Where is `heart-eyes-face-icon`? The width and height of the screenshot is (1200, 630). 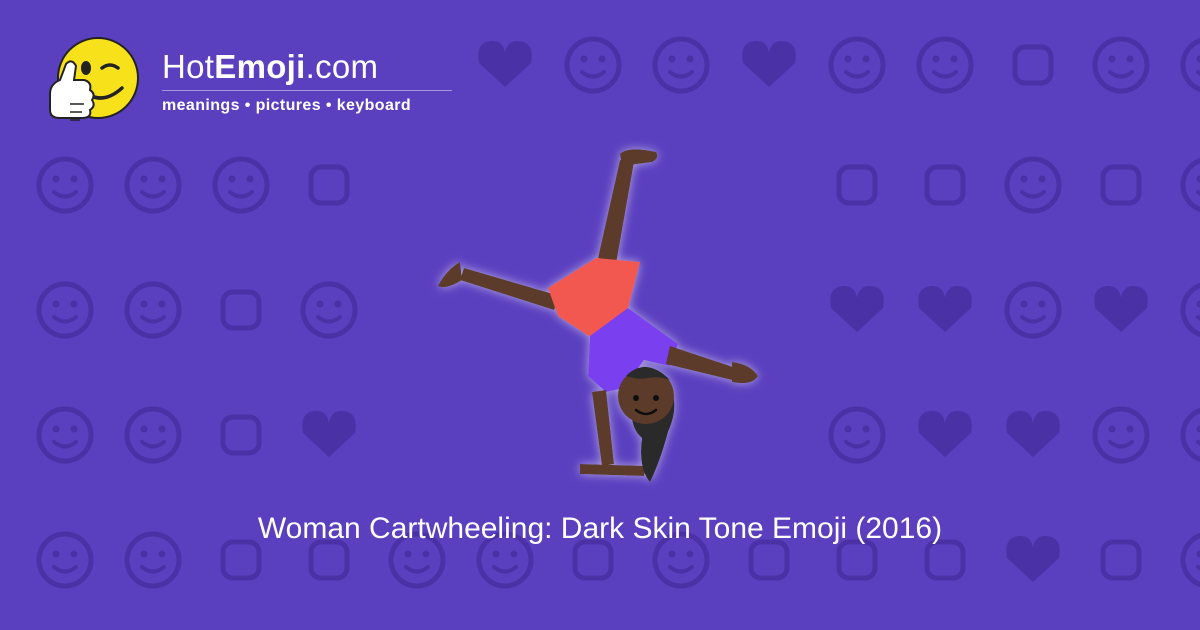 heart-eyes-face-icon is located at coordinates (505, 64).